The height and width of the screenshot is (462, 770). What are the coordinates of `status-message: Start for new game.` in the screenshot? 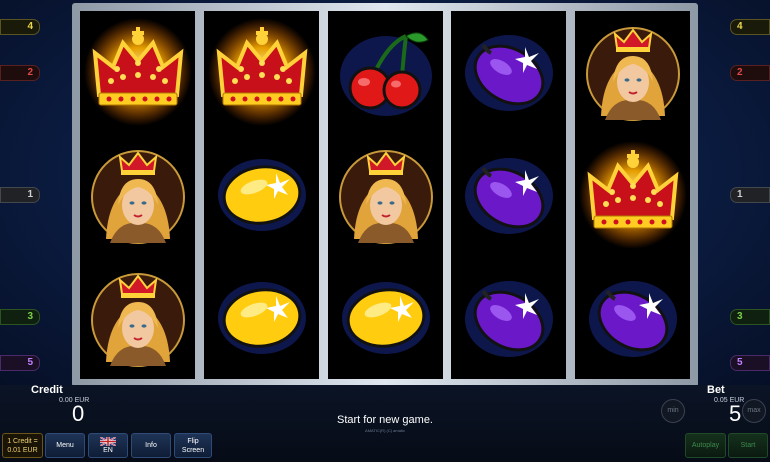 It's located at (385, 420).